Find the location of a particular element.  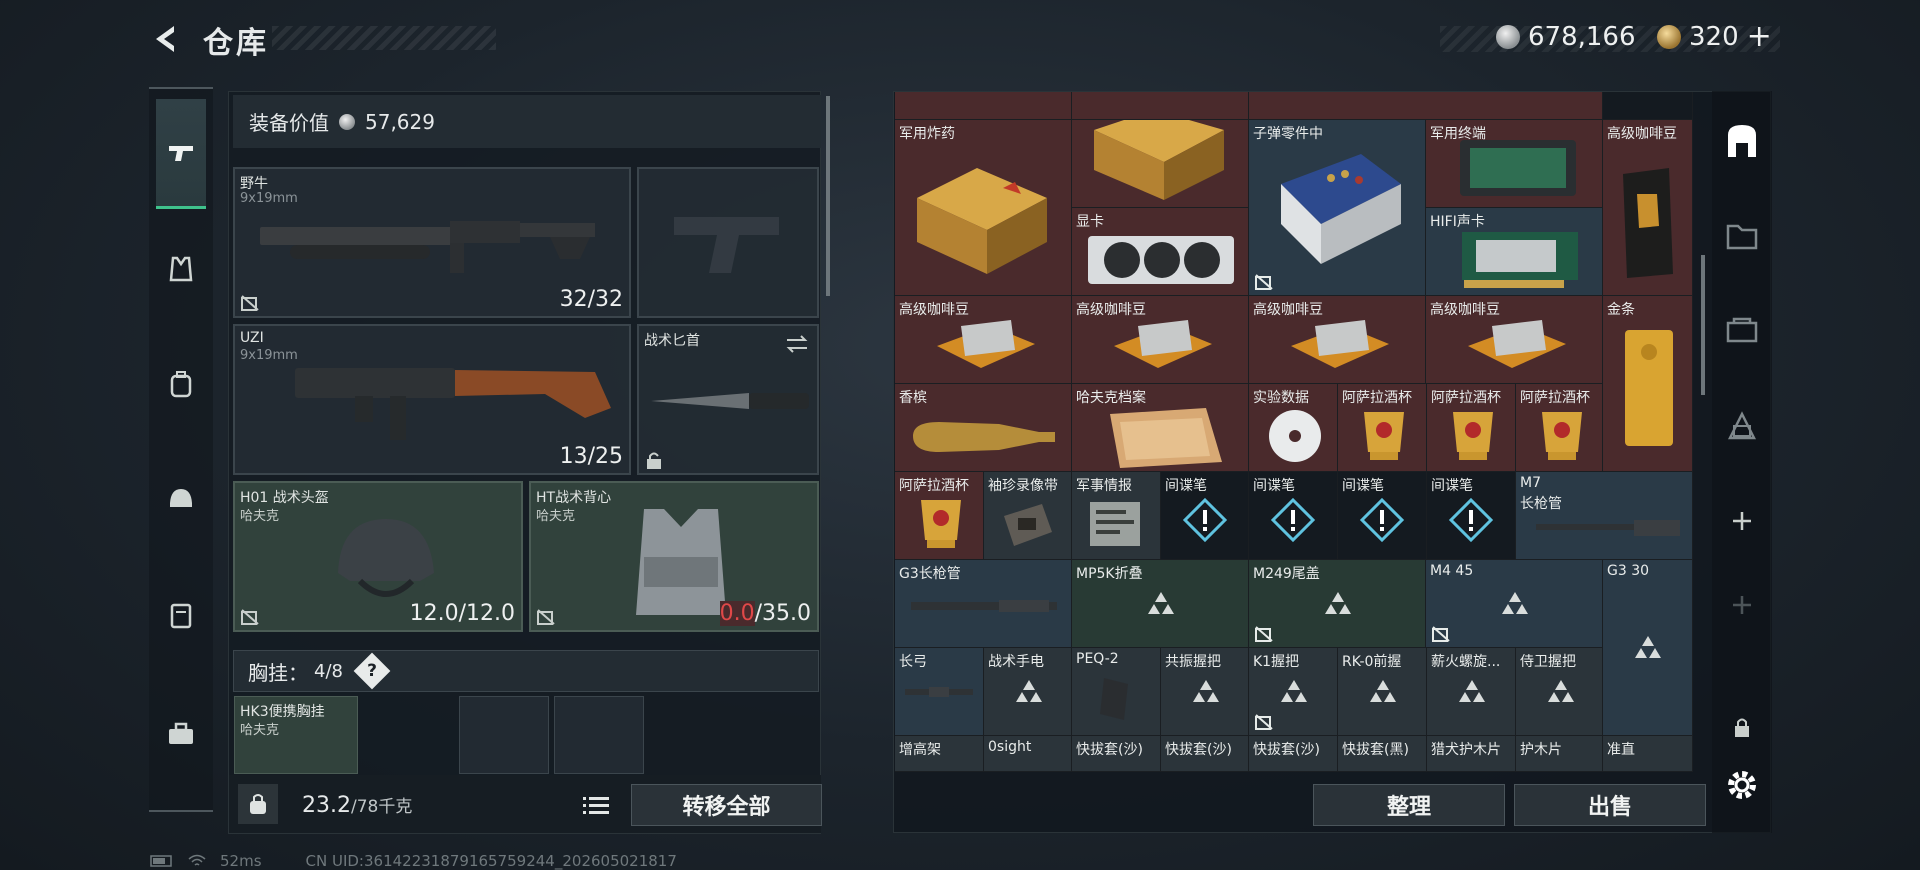

item-m4-45: M4 45 is located at coordinates (1514, 604).